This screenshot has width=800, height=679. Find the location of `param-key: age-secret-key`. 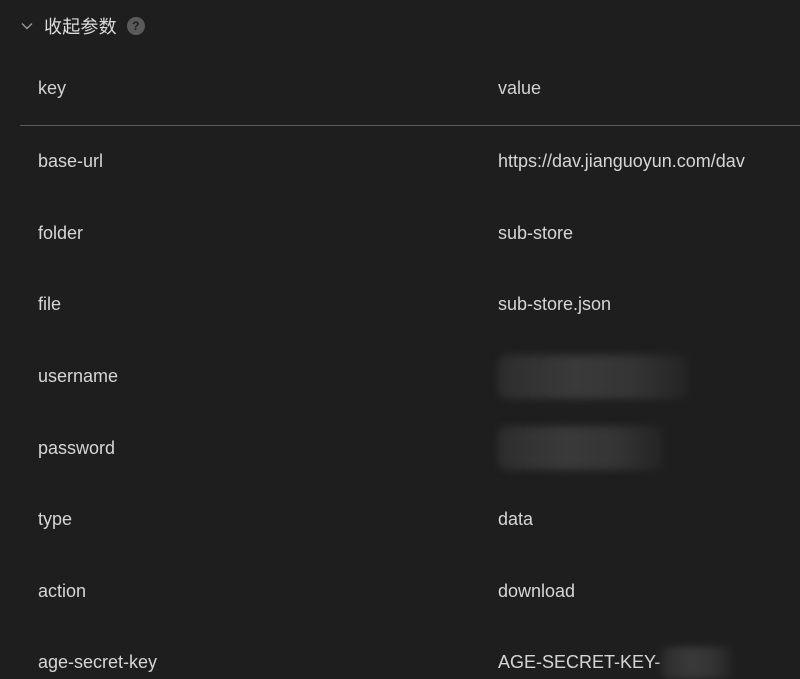

param-key: age-secret-key is located at coordinates (98, 662).